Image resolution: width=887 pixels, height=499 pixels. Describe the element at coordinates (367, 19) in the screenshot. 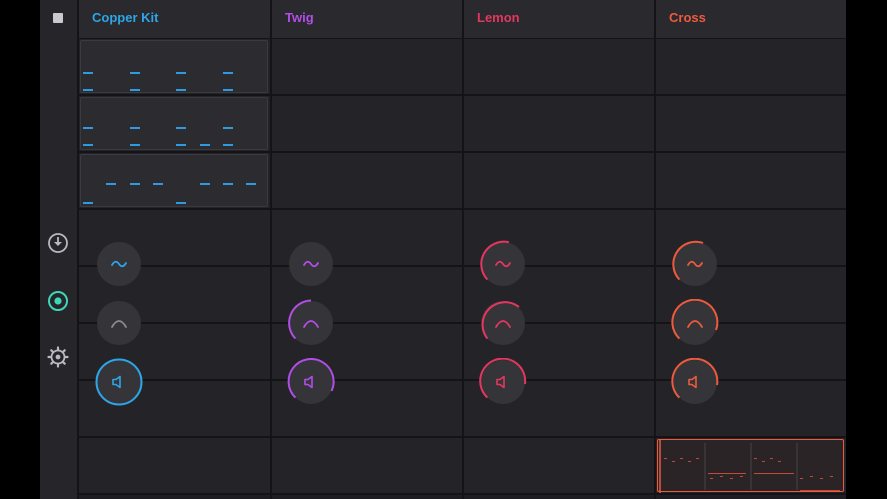

I see `track-header-twig: Twig` at that location.